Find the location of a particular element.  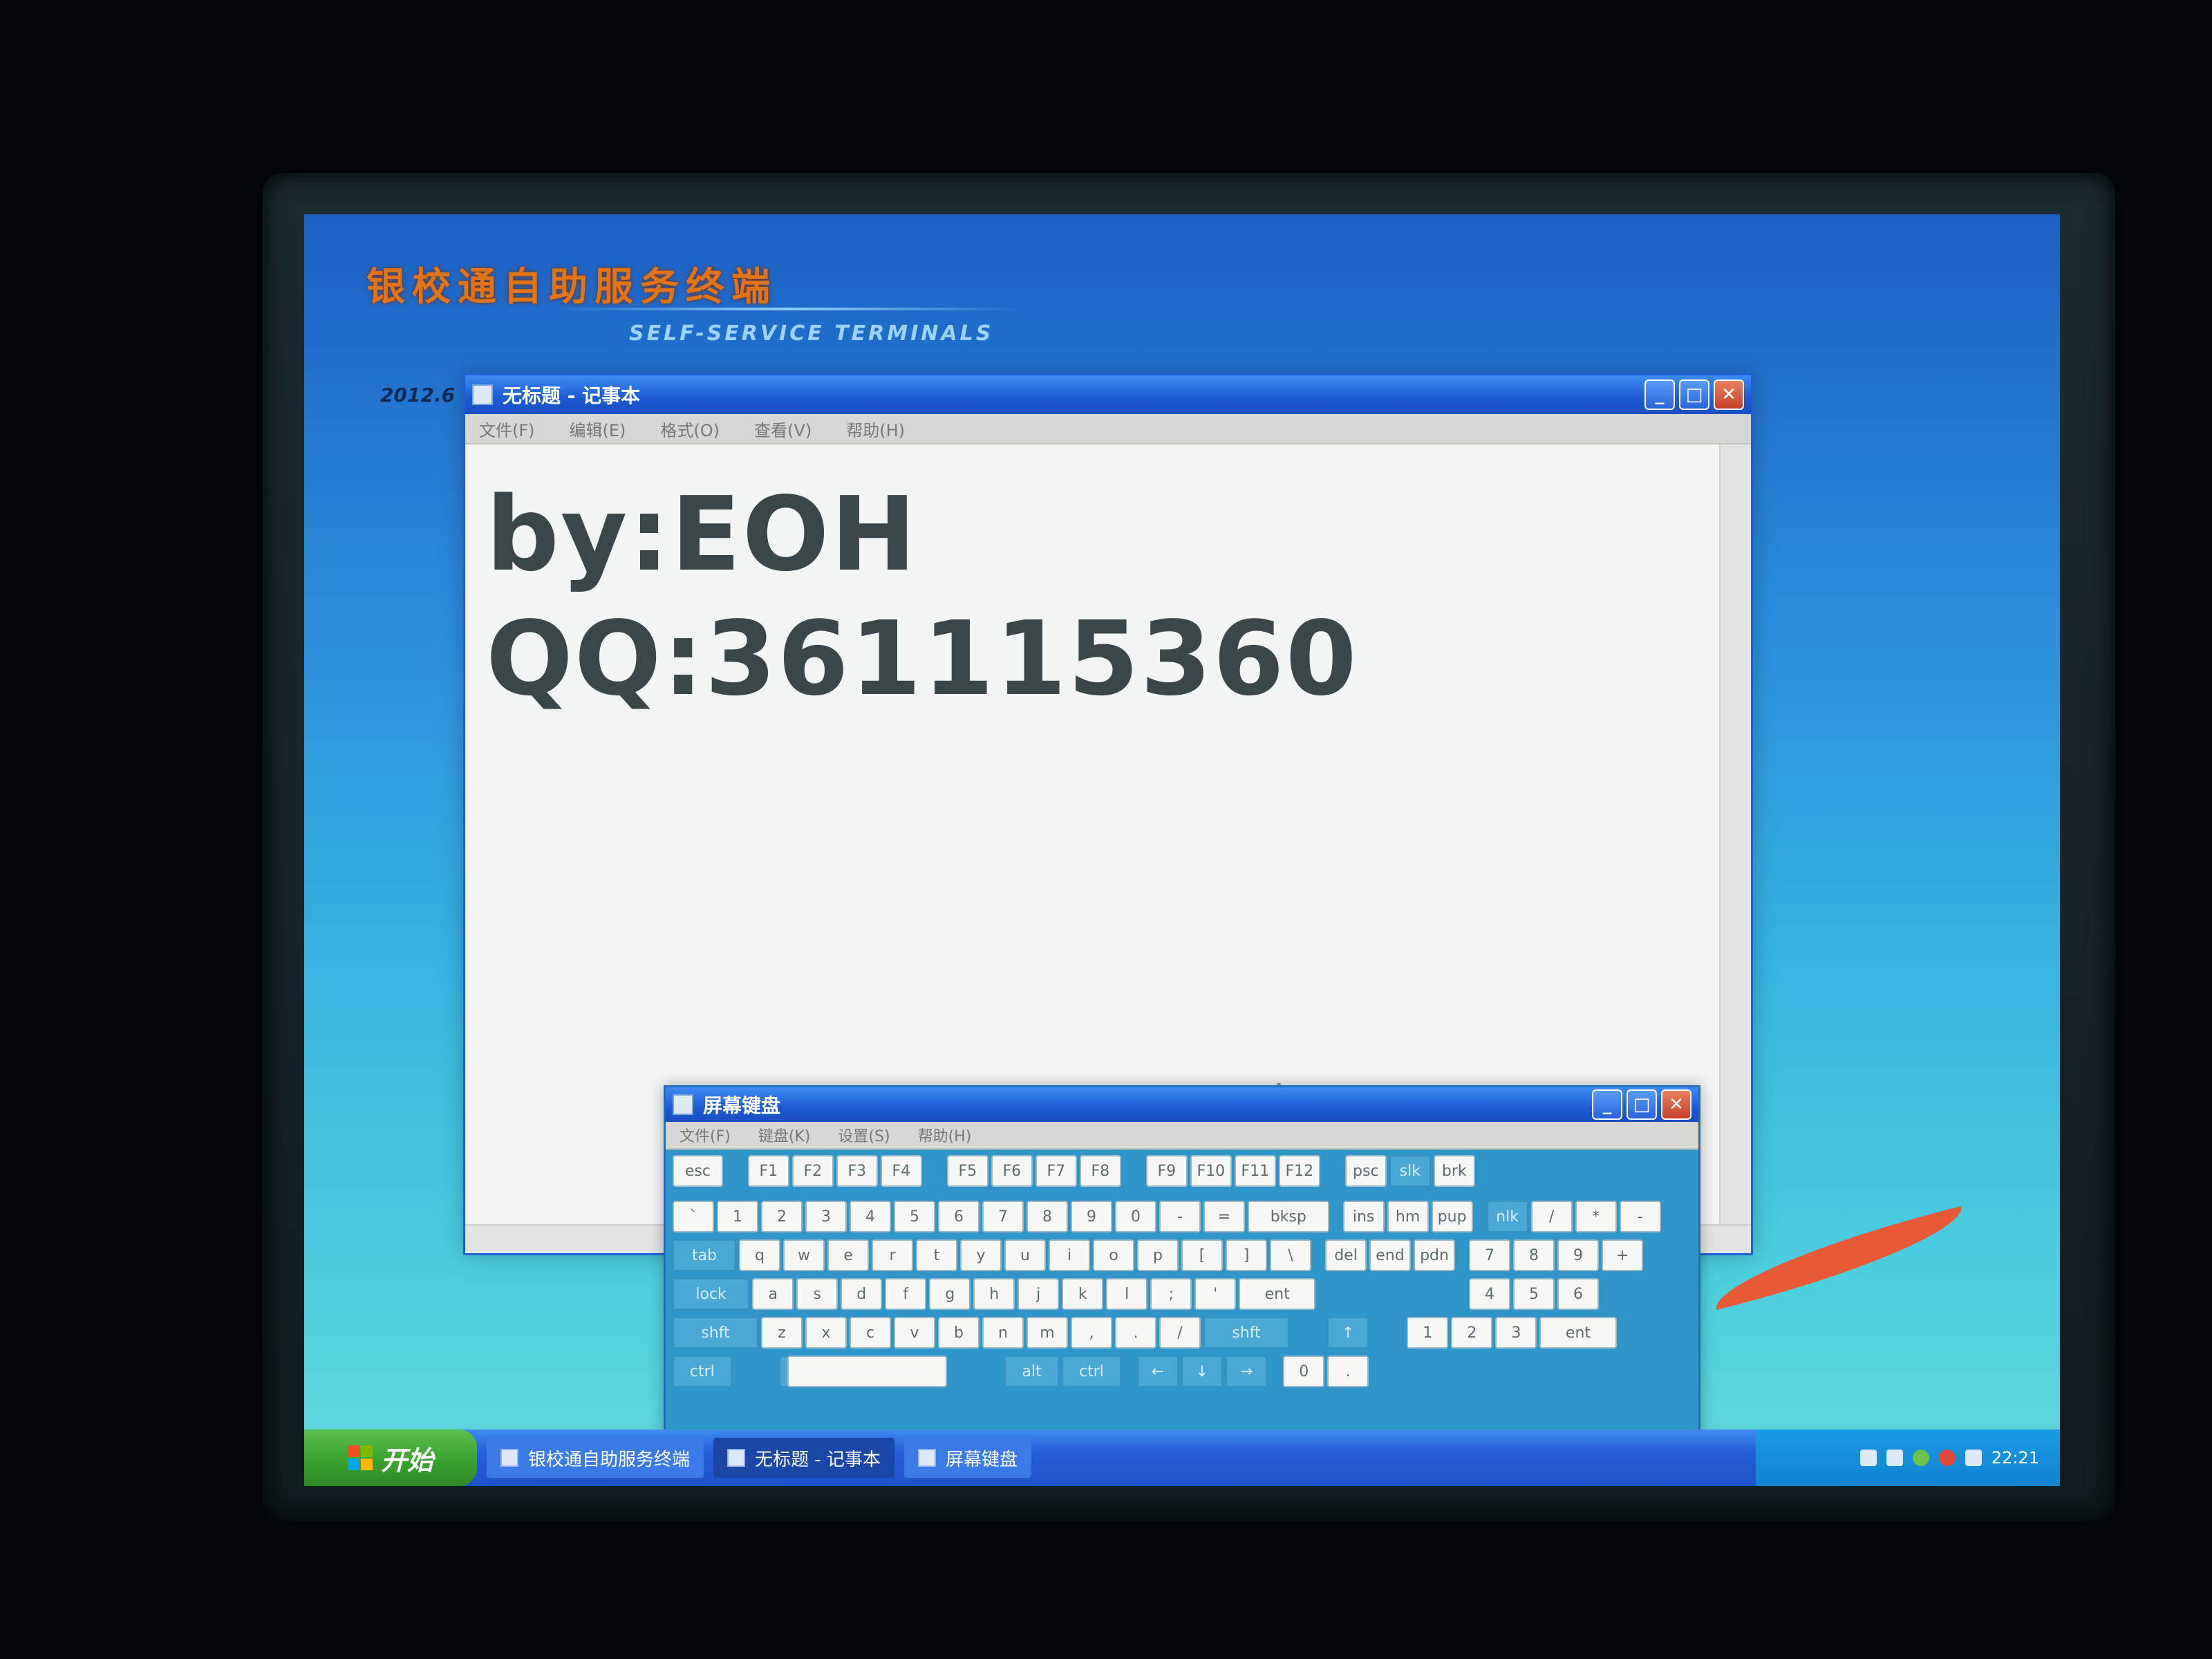

osk-key: x is located at coordinates (826, 1333).